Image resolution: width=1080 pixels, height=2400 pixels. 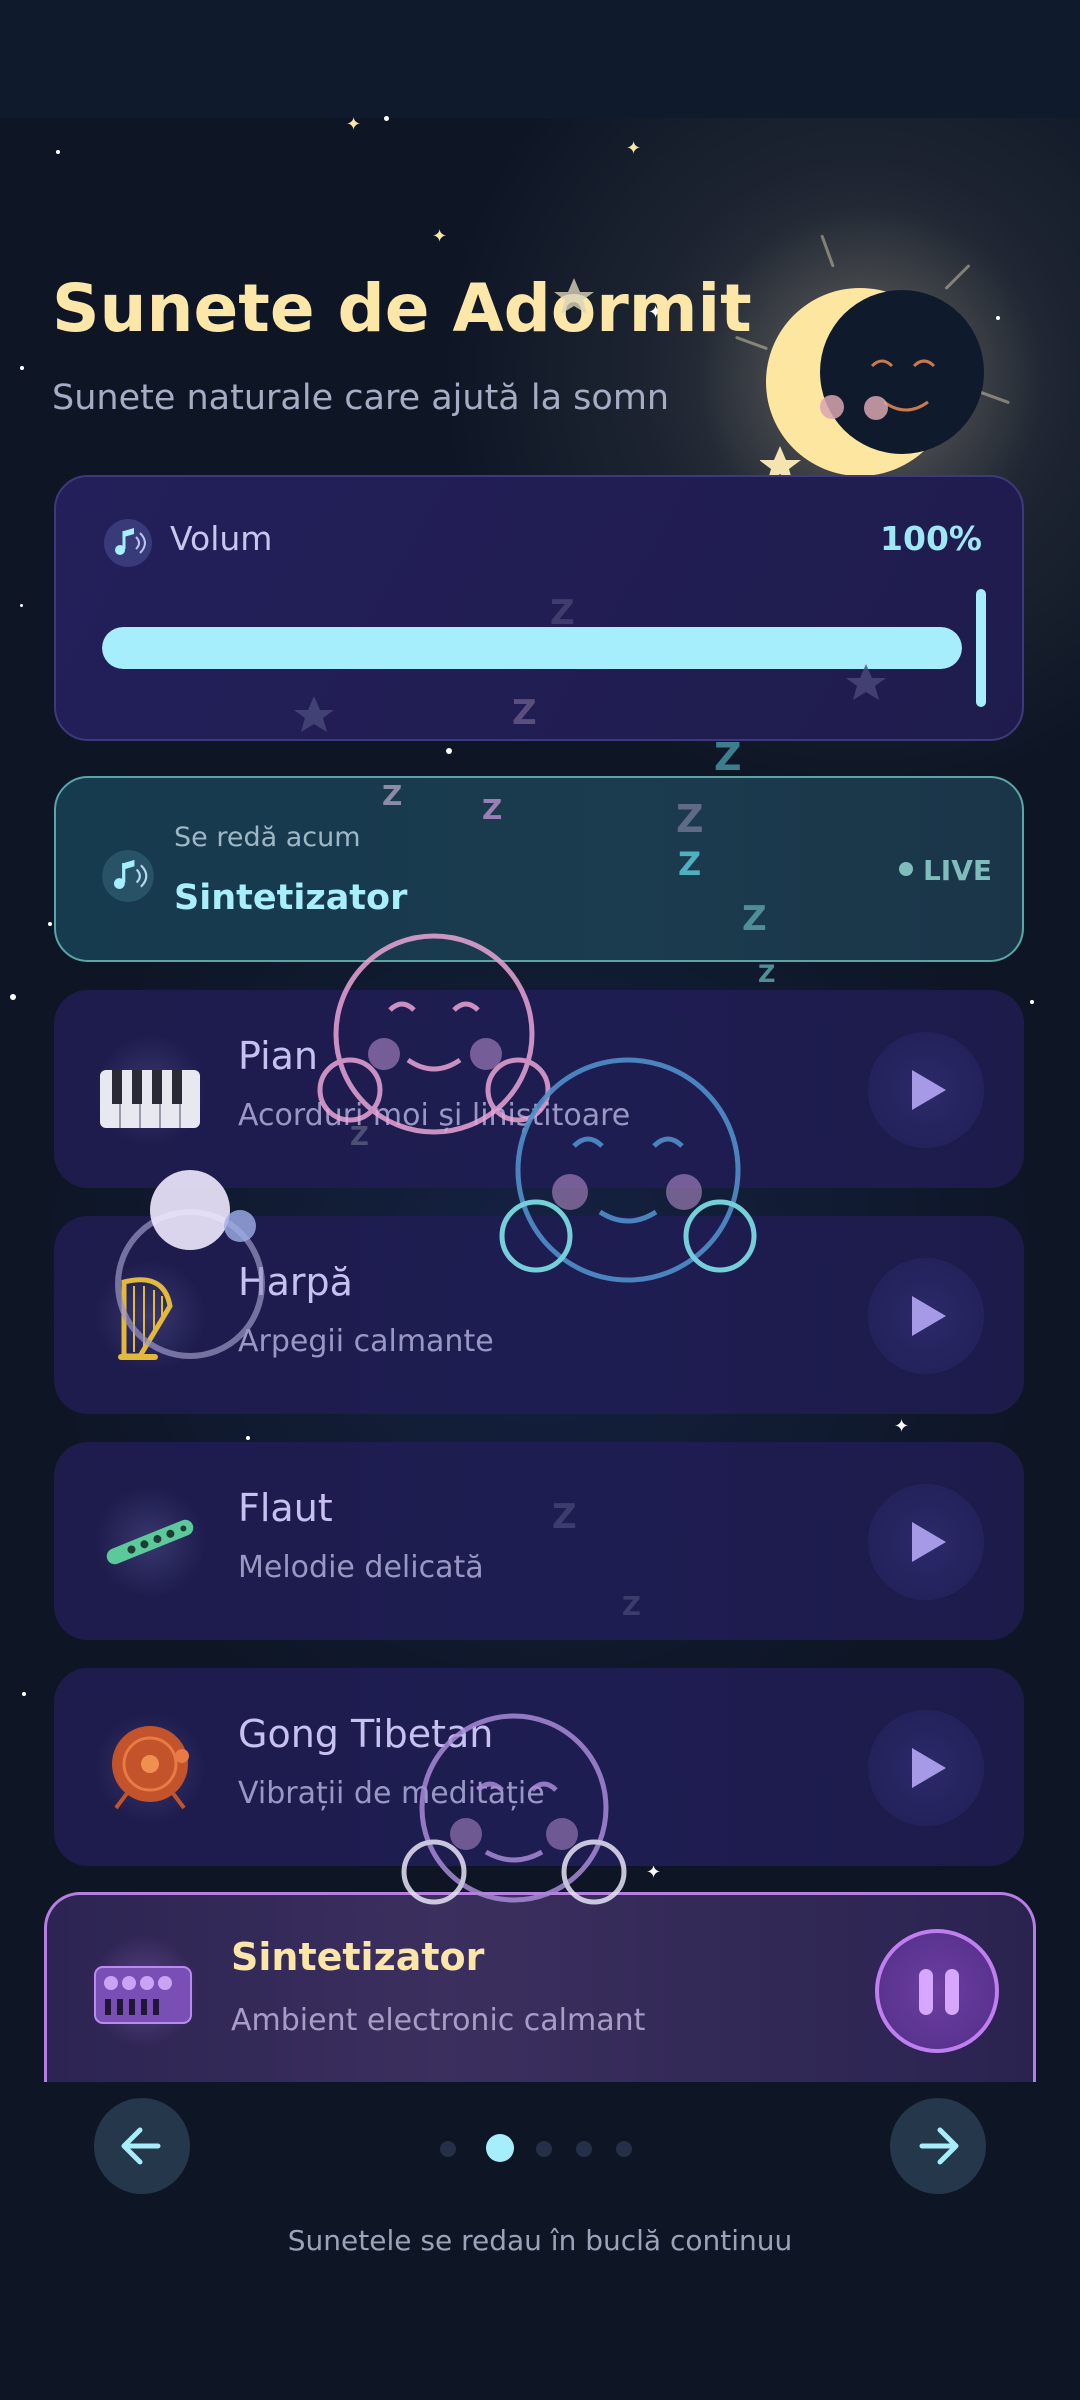 What do you see at coordinates (295, 1282) in the screenshot?
I see `track-name: Harpă` at bounding box center [295, 1282].